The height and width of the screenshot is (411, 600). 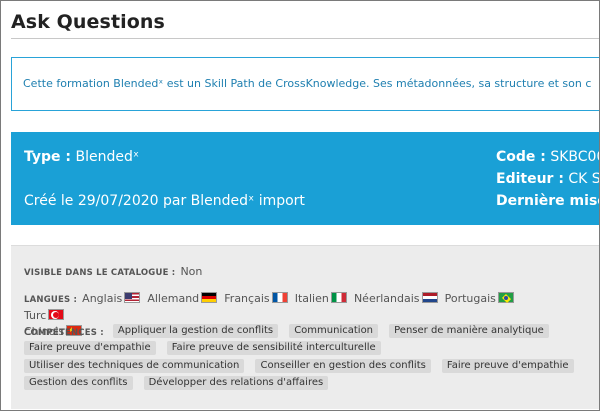 What do you see at coordinates (338, 297) in the screenshot?
I see `it-flag-icon` at bounding box center [338, 297].